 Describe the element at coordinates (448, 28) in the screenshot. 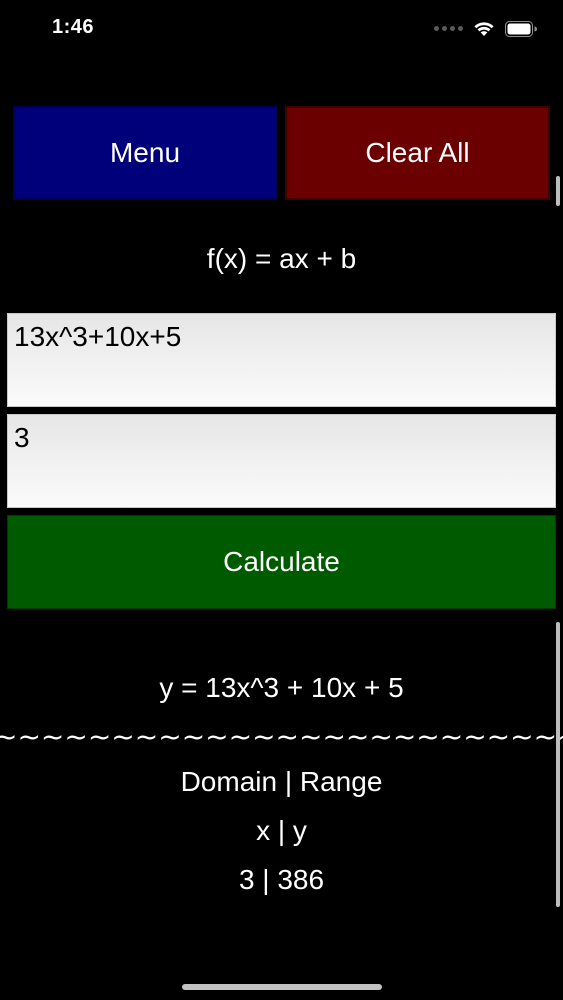

I see `signal-dots-icon` at that location.